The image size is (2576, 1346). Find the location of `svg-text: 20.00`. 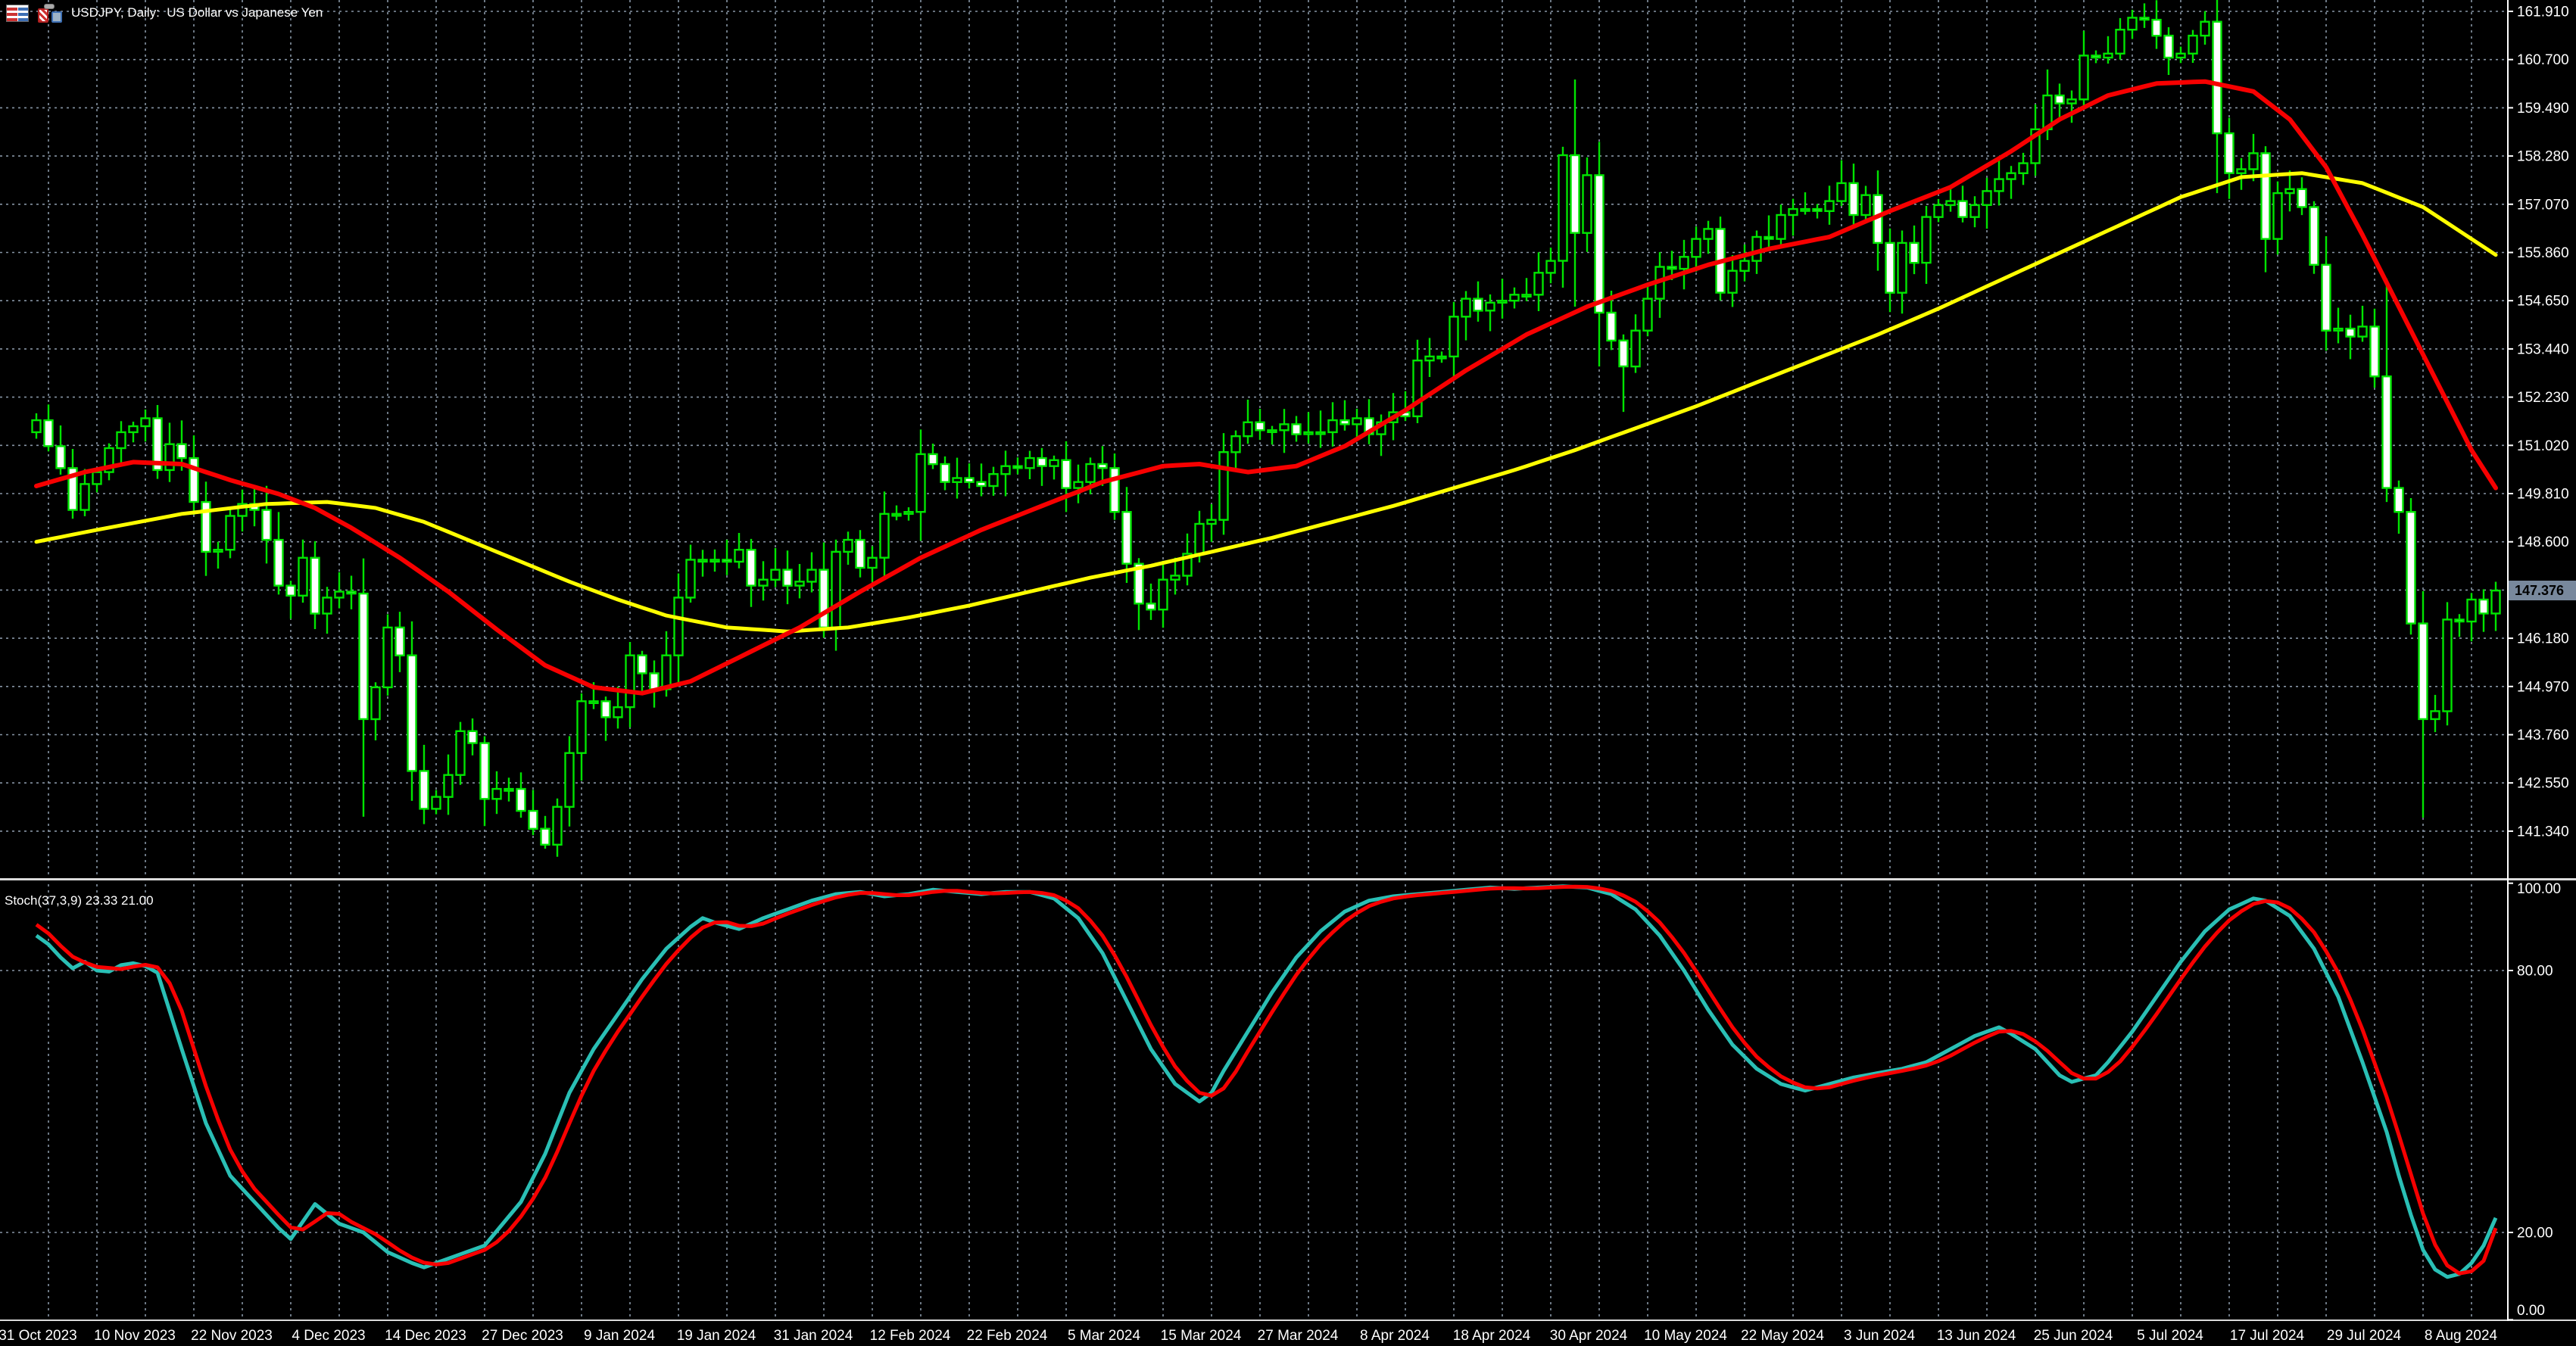

svg-text: 20.00 is located at coordinates (2535, 1234).